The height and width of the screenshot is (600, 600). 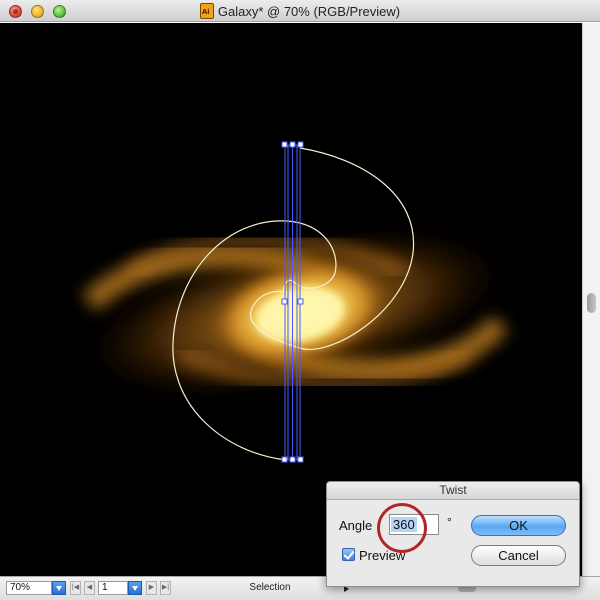 I want to click on checkbox-icon, so click(x=348, y=554).